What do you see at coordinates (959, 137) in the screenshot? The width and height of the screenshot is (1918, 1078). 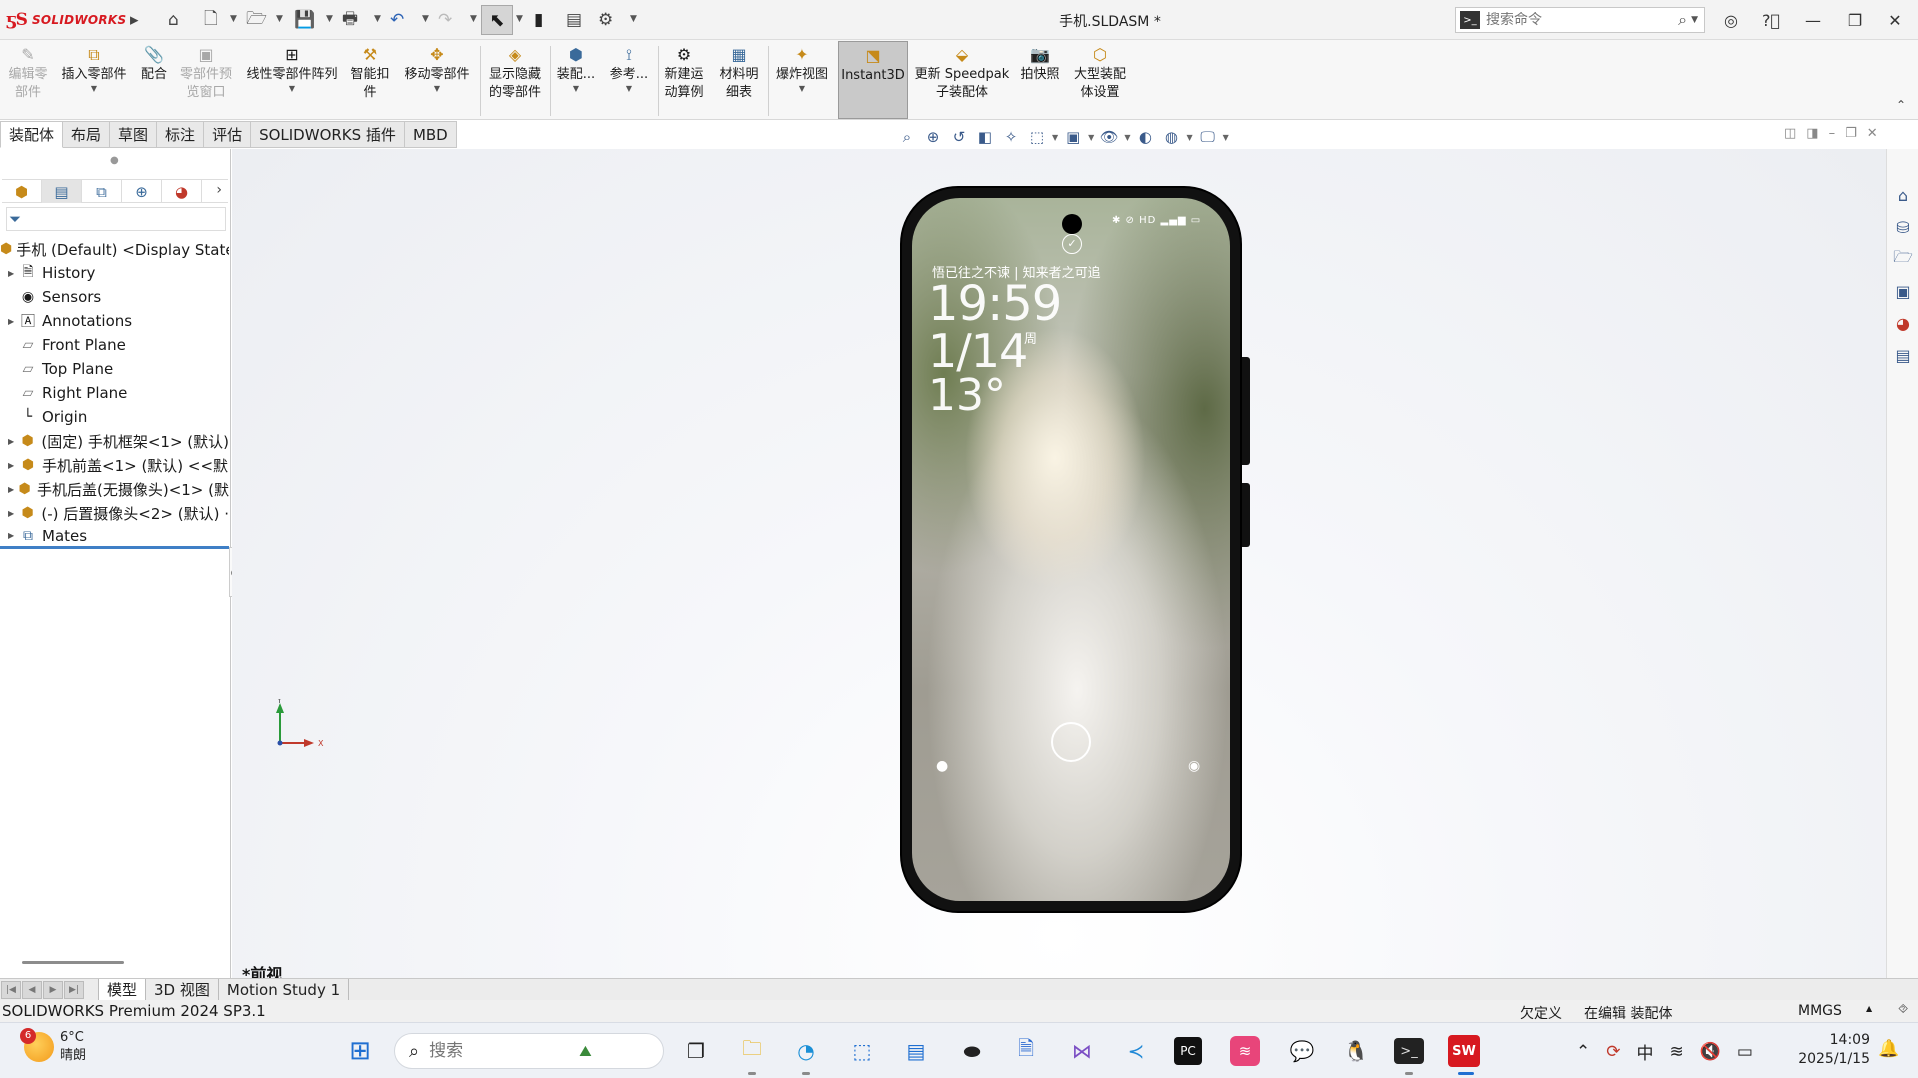 I see `previous-view-icon: ↺` at bounding box center [959, 137].